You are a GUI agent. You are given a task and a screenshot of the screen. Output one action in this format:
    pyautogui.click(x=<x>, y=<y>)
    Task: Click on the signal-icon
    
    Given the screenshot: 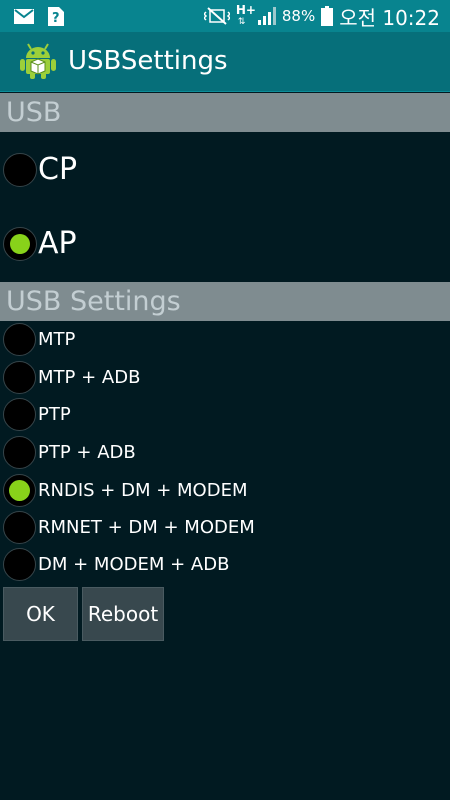 What is the action you would take?
    pyautogui.click(x=266, y=16)
    